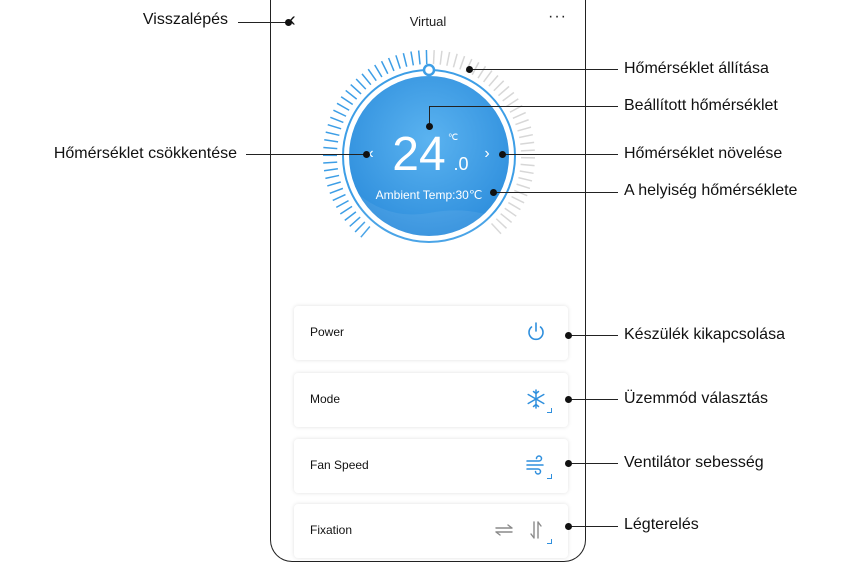  Describe the element at coordinates (704, 334) in the screenshot. I see `callout-power: Készülék kikapcsolása` at that location.